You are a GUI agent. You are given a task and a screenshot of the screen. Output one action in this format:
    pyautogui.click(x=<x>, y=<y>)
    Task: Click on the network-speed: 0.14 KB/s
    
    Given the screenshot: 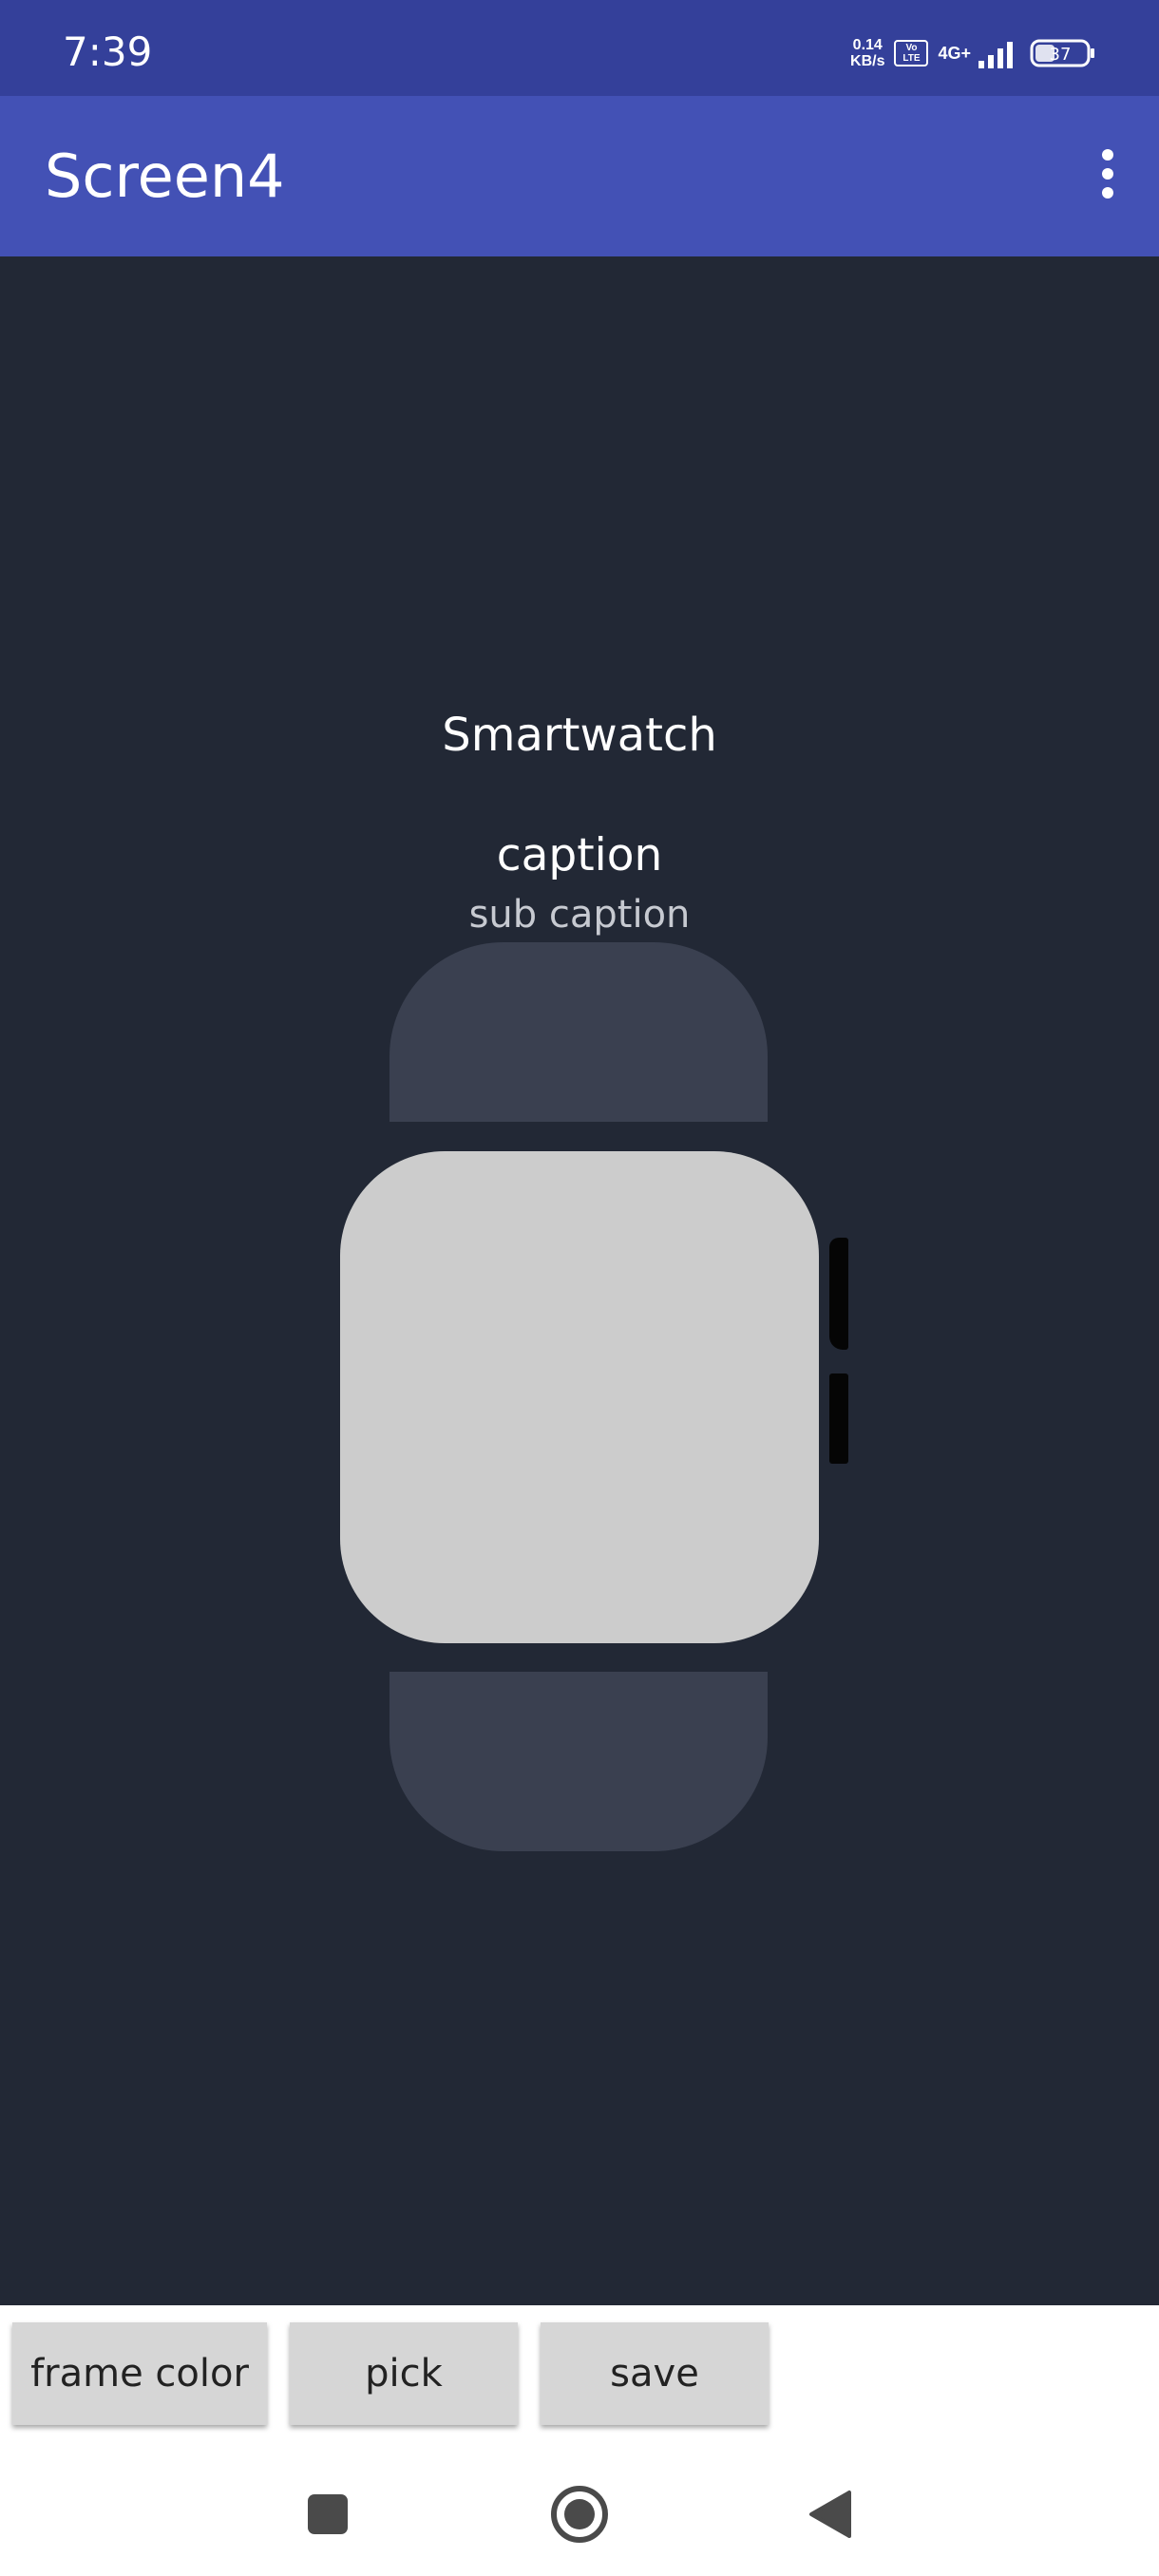 What is the action you would take?
    pyautogui.click(x=867, y=53)
    